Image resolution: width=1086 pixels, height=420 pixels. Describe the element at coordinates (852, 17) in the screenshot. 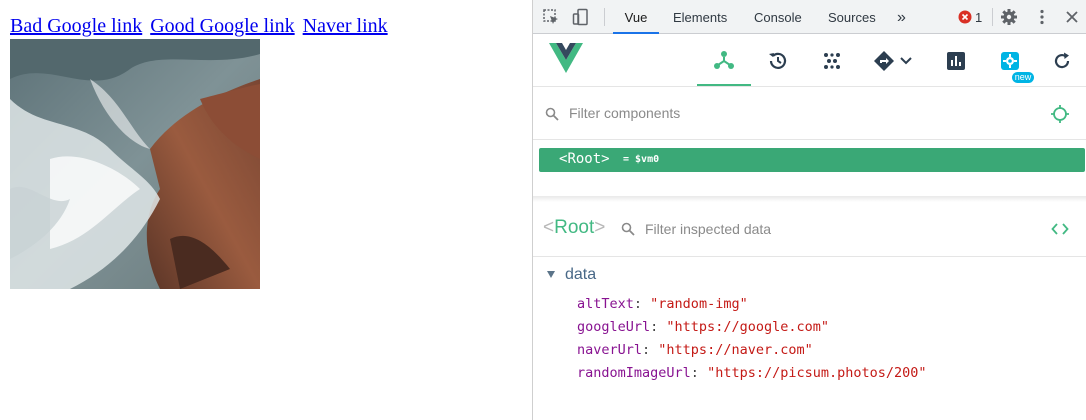

I see `tab-sources: Sources` at that location.